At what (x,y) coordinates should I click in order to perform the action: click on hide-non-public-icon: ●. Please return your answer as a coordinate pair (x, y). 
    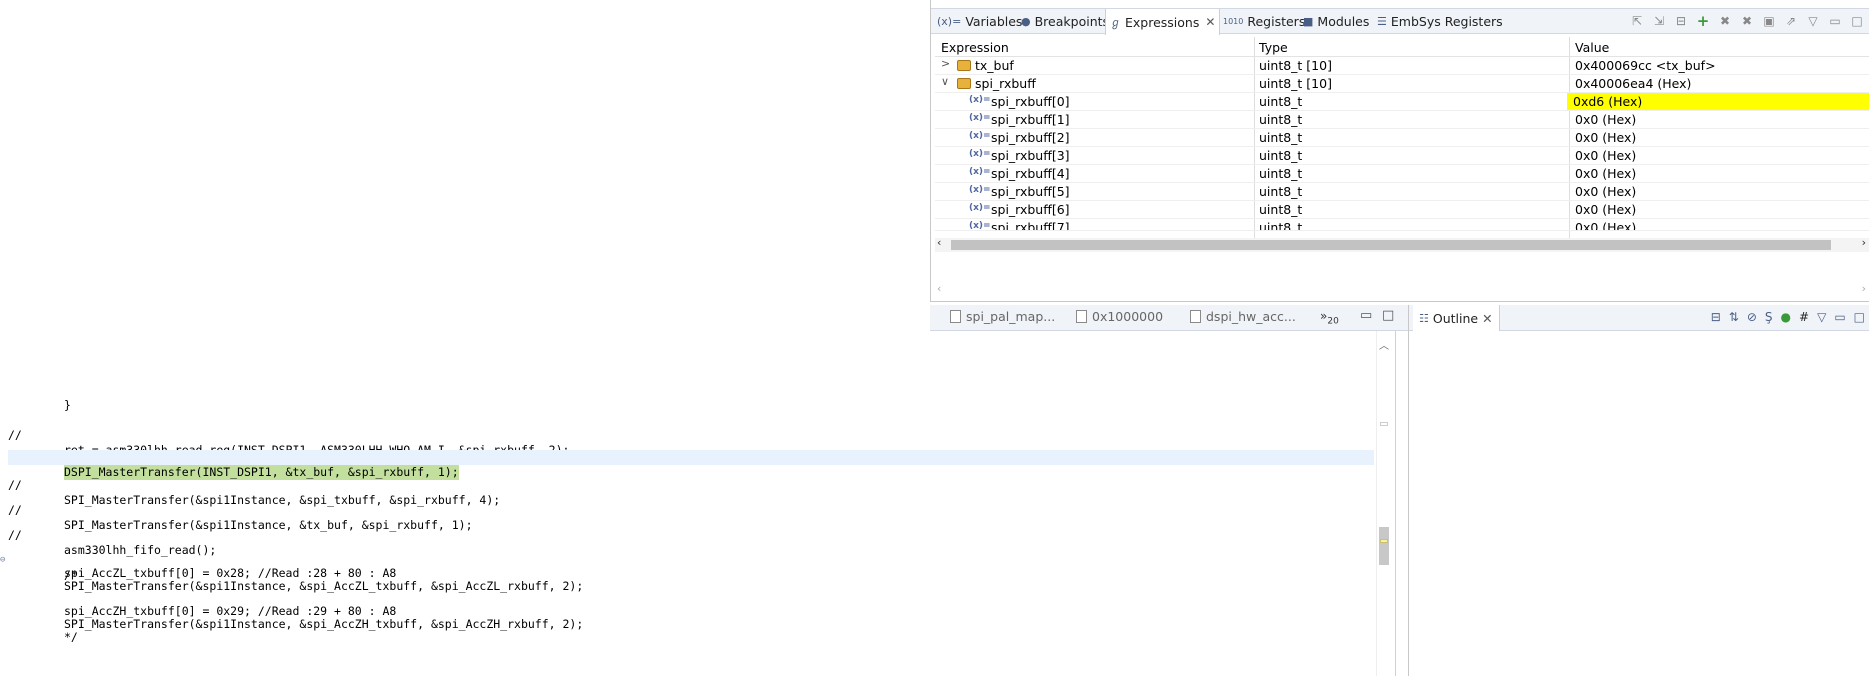
    Looking at the image, I should click on (1786, 317).